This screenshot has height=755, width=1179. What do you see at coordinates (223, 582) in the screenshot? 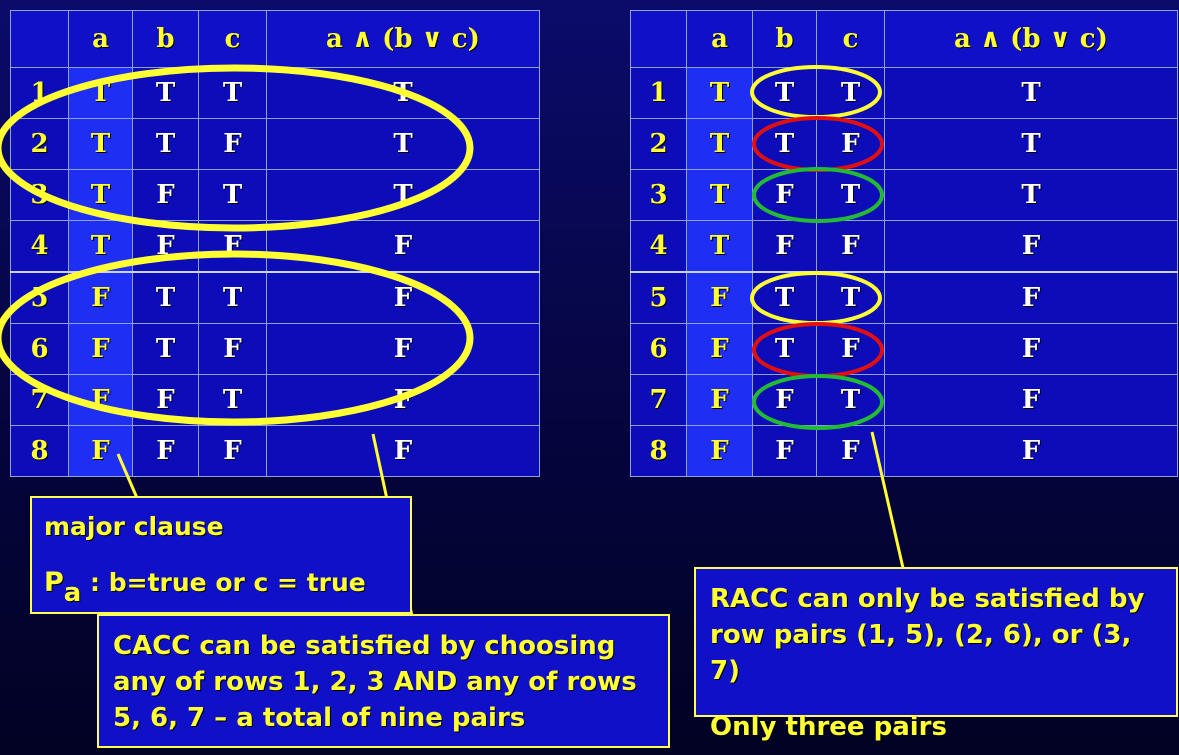
I see `predicate-text: : b=true or c = true` at bounding box center [223, 582].